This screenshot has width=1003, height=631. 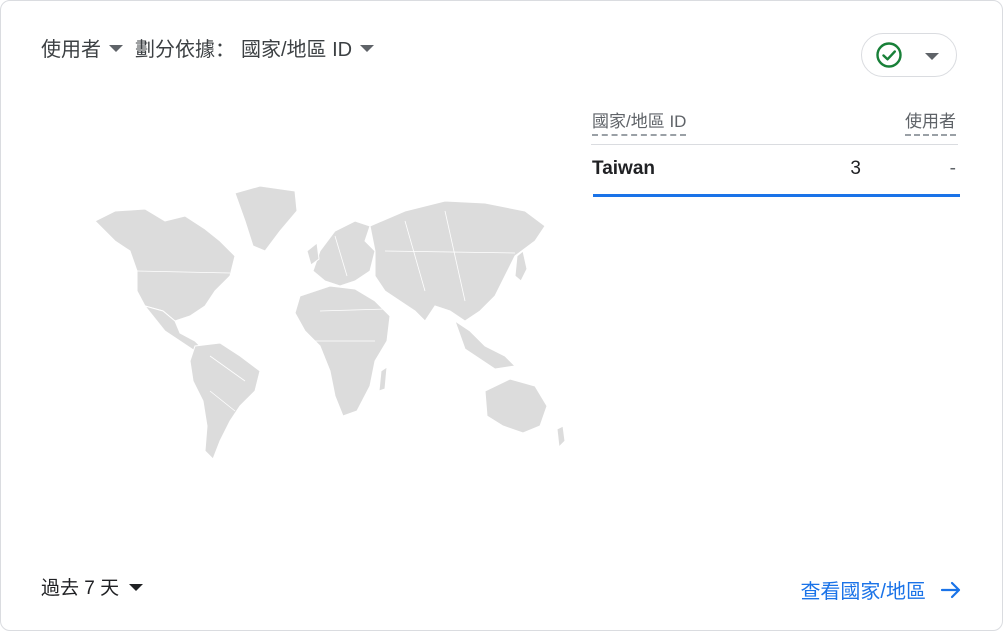 What do you see at coordinates (775, 171) in the screenshot?
I see `table-row: Taiwan 3 -` at bounding box center [775, 171].